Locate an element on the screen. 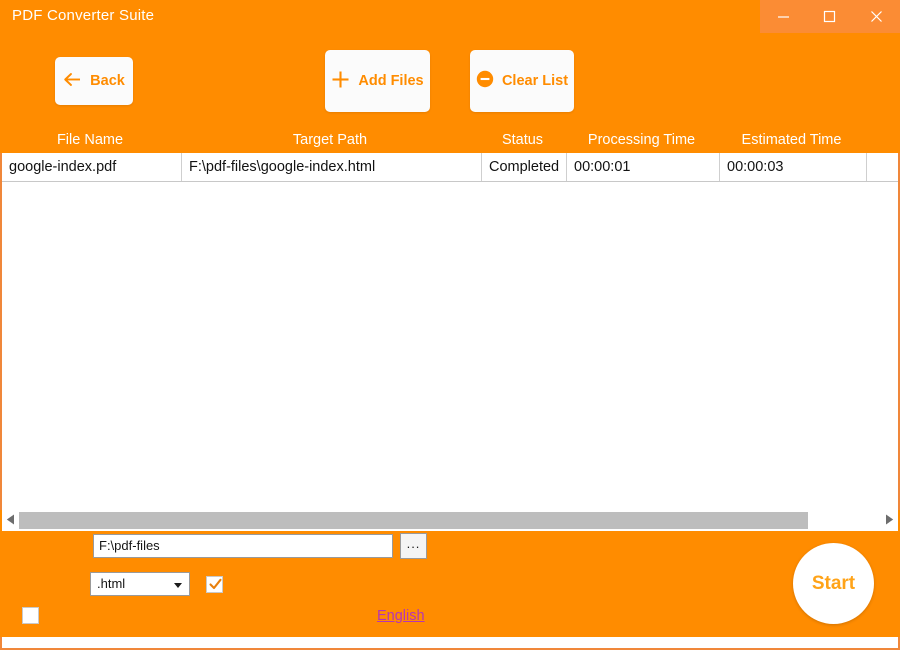  ocr-checkbox is located at coordinates (30, 615).